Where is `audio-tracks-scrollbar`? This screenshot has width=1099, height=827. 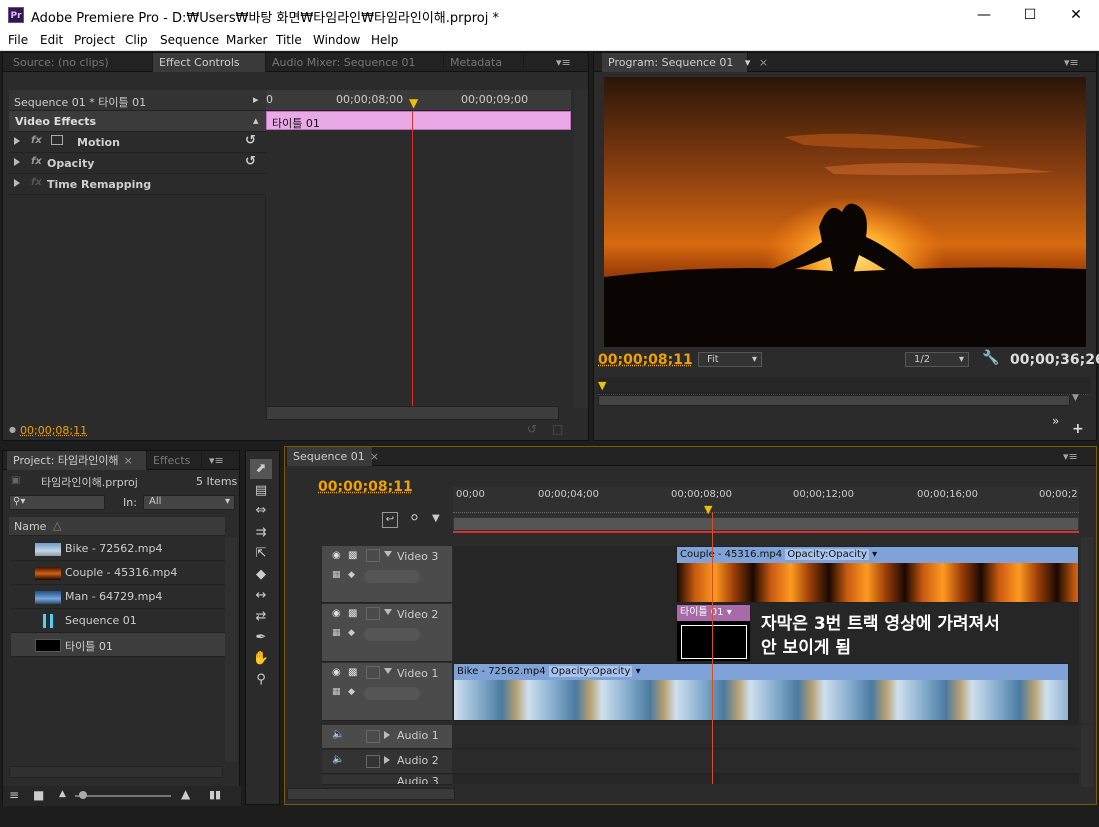 audio-tracks-scrollbar is located at coordinates (1087, 756).